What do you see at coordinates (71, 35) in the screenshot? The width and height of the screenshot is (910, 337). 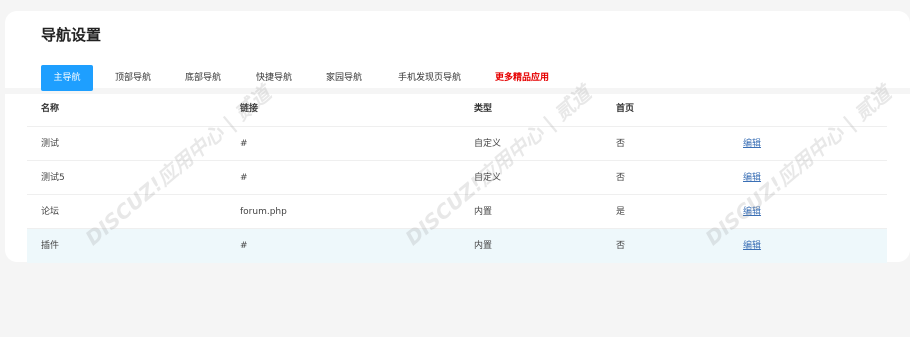 I see `page-title: 导航设置` at bounding box center [71, 35].